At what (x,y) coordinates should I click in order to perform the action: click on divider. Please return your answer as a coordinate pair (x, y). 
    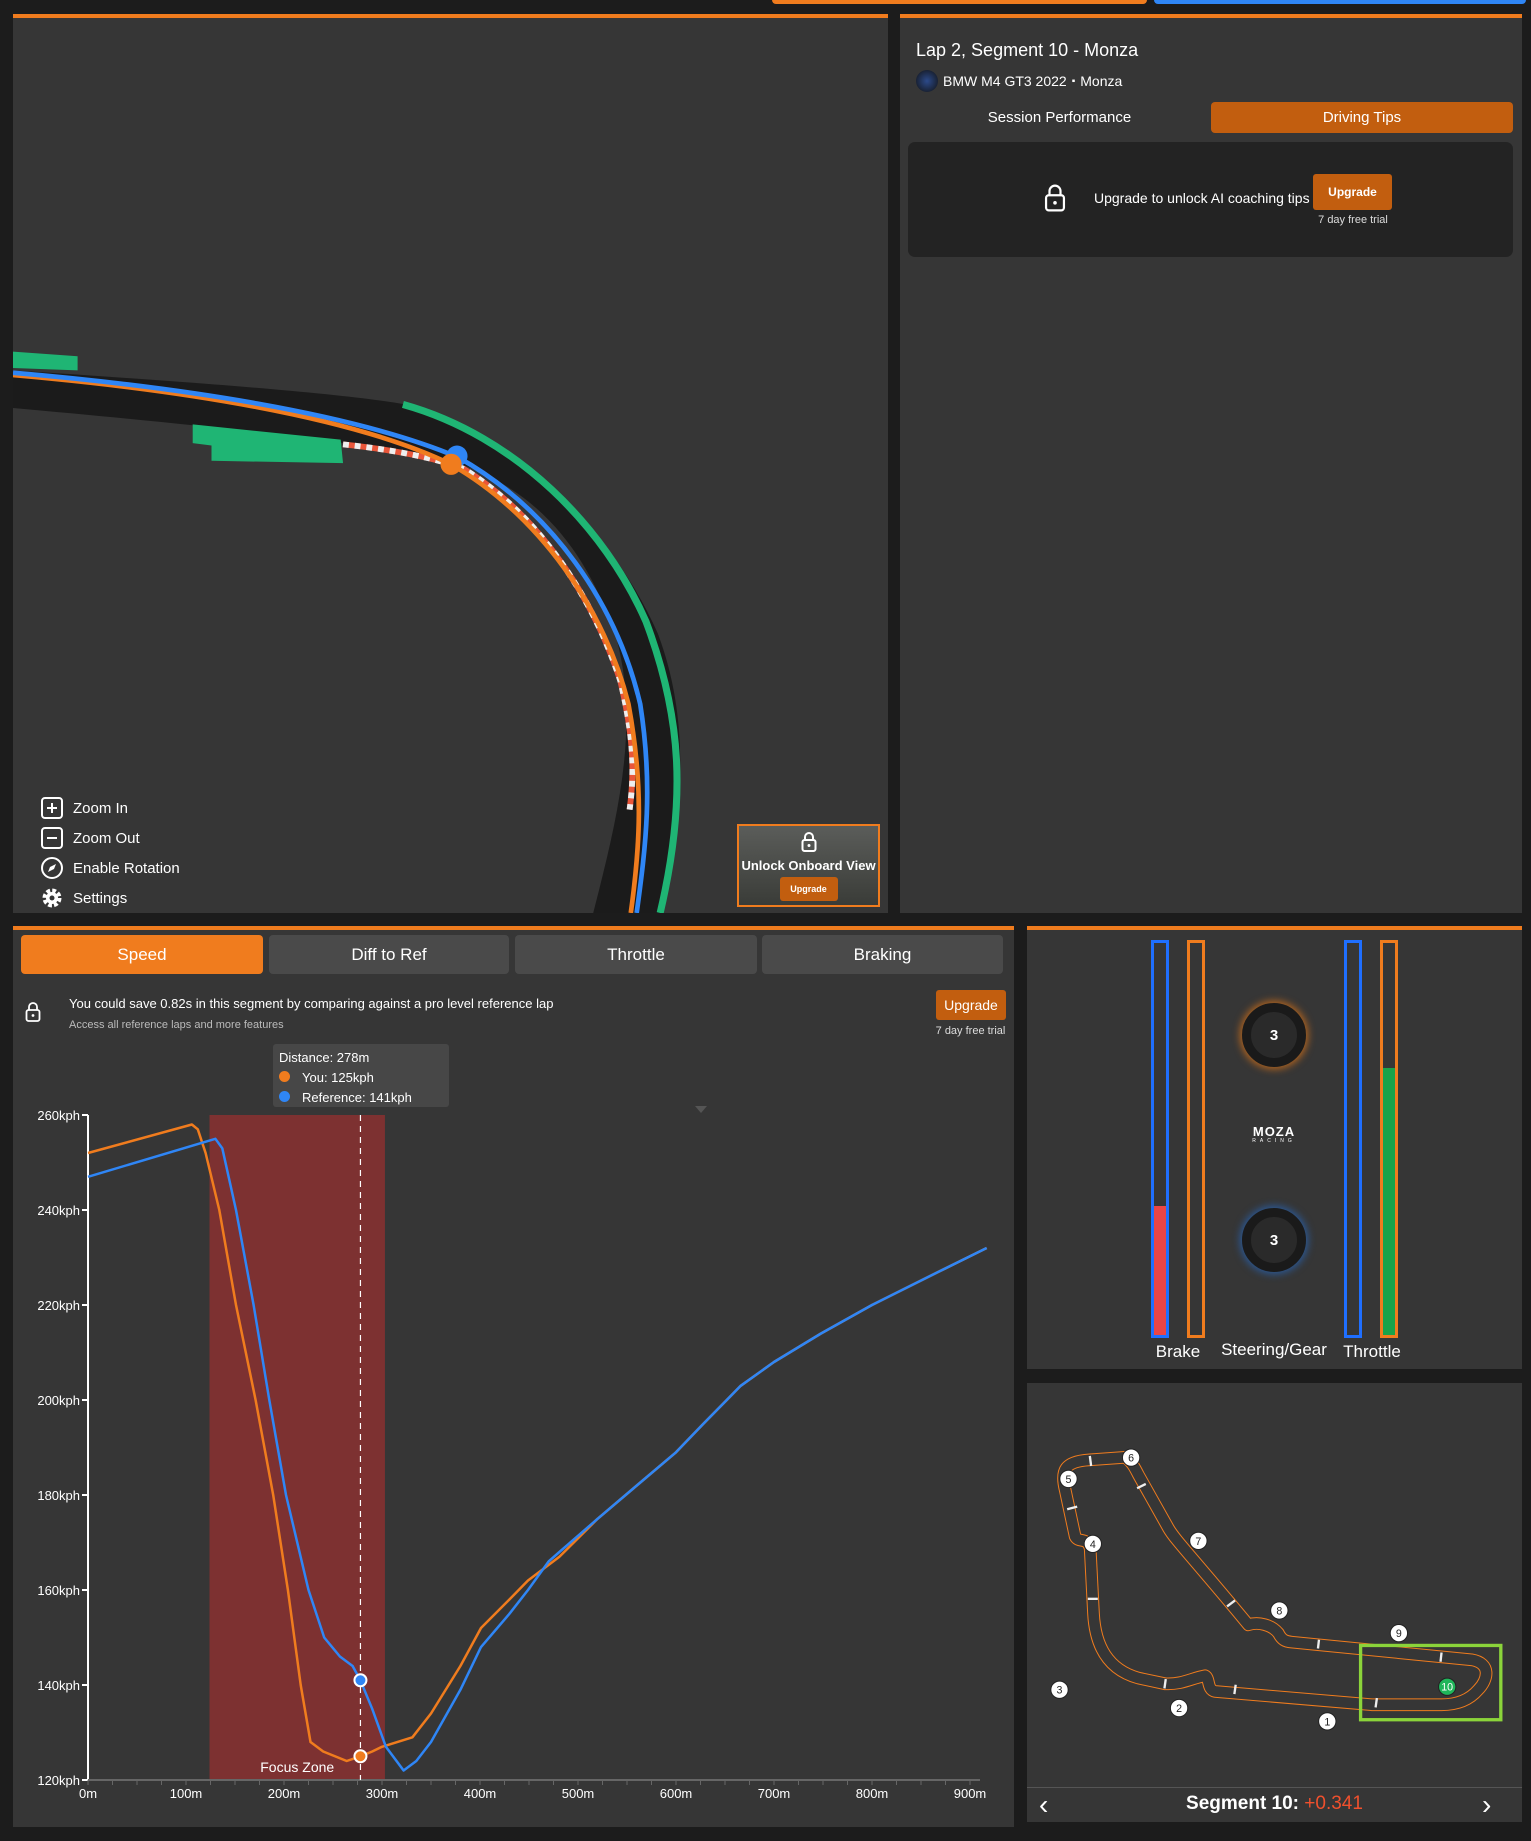
    Looking at the image, I should click on (1274, 1787).